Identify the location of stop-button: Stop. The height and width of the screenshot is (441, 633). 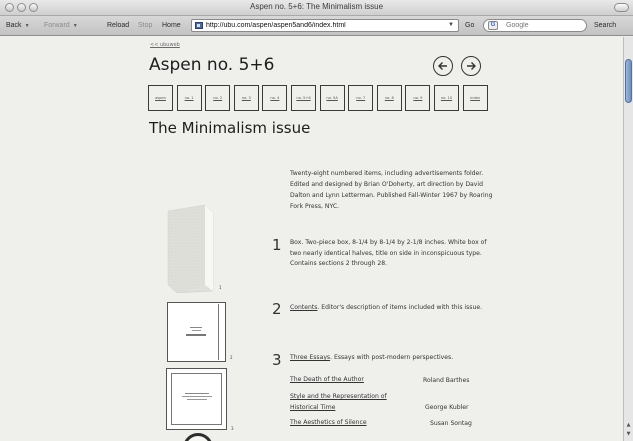
(145, 25).